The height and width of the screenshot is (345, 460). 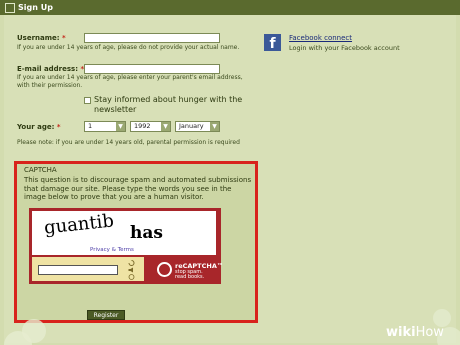 I want to click on age-day-value: 1, so click(x=90, y=126).